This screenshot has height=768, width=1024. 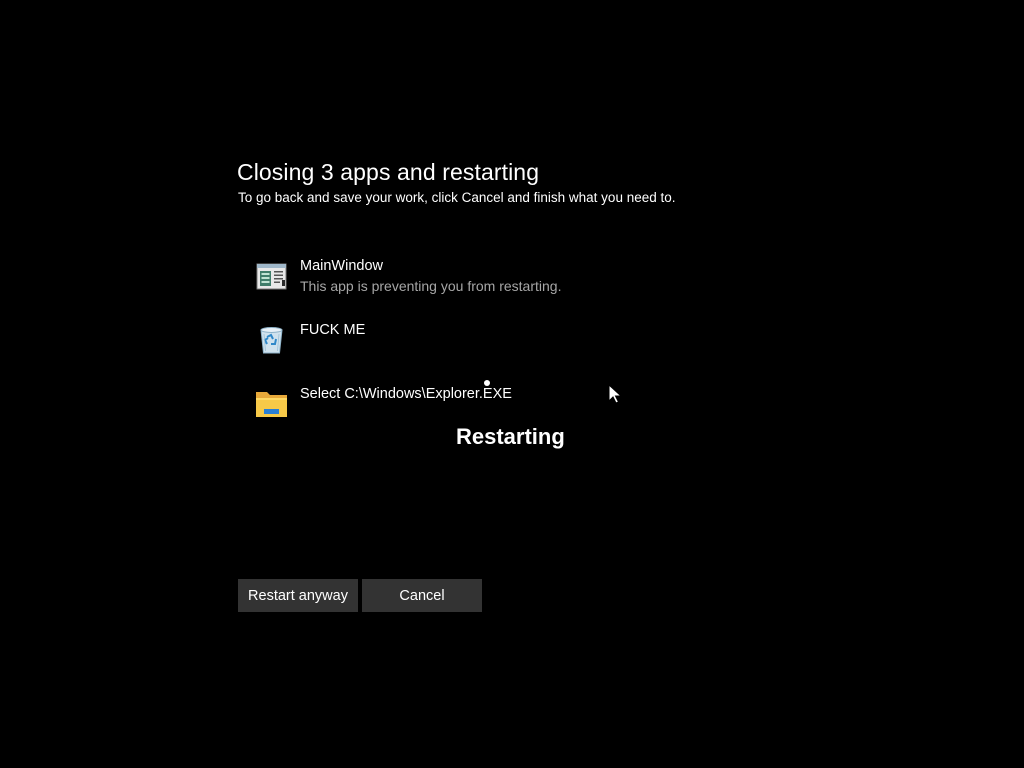 I want to click on mouse-cursor-icon, so click(x=615, y=394).